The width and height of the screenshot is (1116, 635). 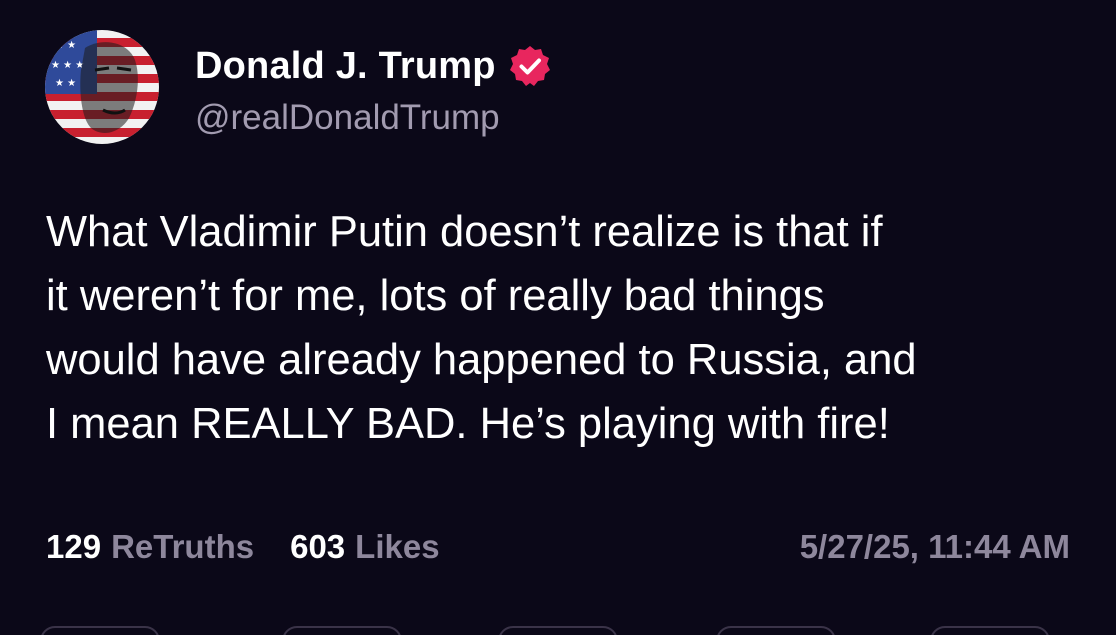 I want to click on post-stats: 129 ReTruths 603 Likes, so click(x=243, y=547).